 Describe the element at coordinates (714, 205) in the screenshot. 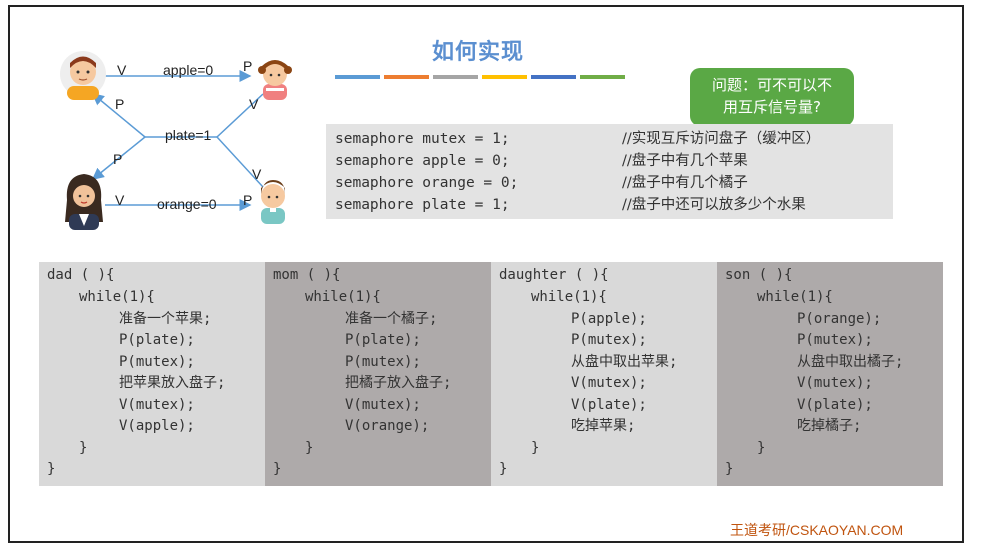

I see `sem-comment-plate: //盘子中还可以放多少个水果` at that location.